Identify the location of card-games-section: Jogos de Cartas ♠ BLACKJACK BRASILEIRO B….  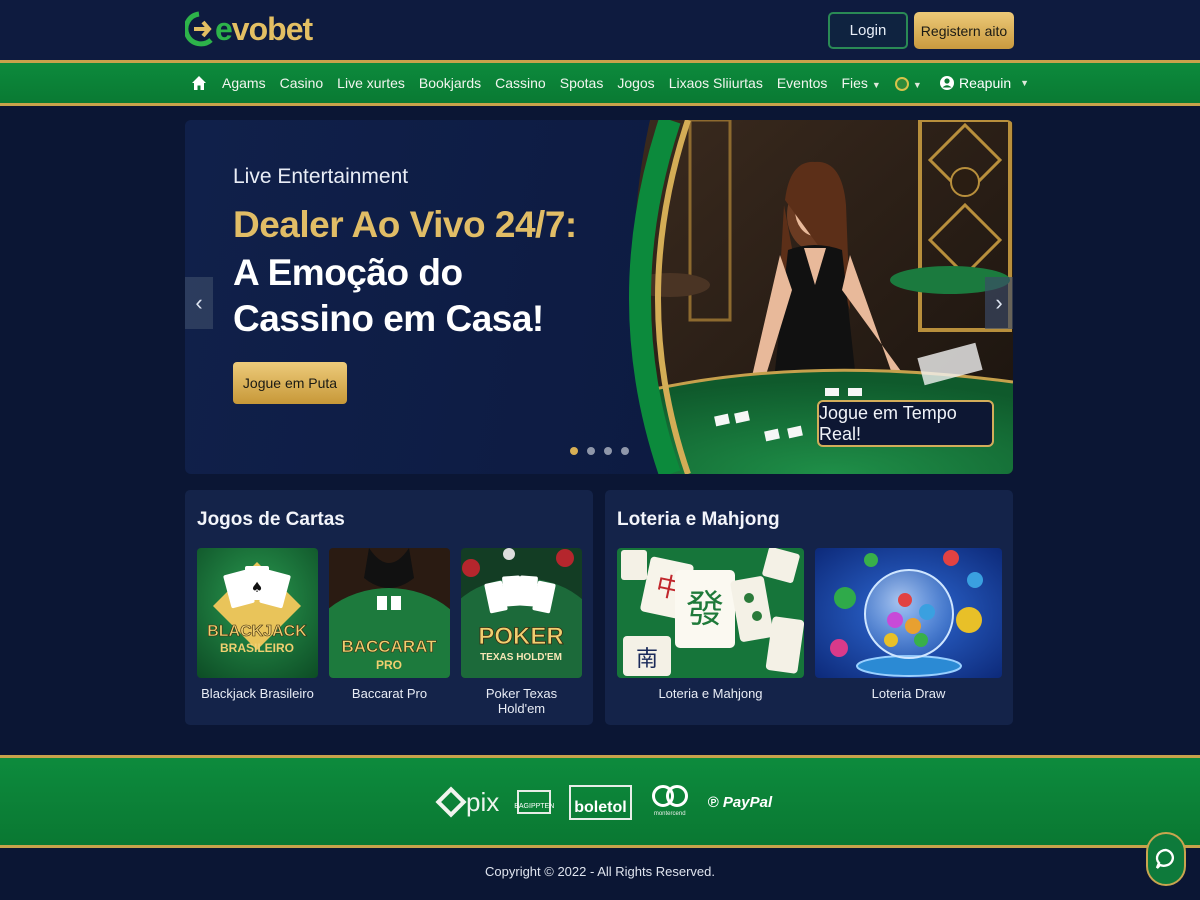
(389, 607).